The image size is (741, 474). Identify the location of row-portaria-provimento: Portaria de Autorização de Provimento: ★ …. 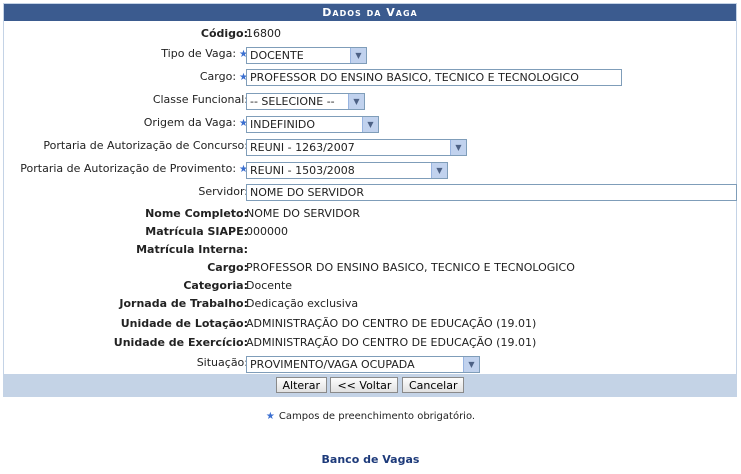
(370, 169).